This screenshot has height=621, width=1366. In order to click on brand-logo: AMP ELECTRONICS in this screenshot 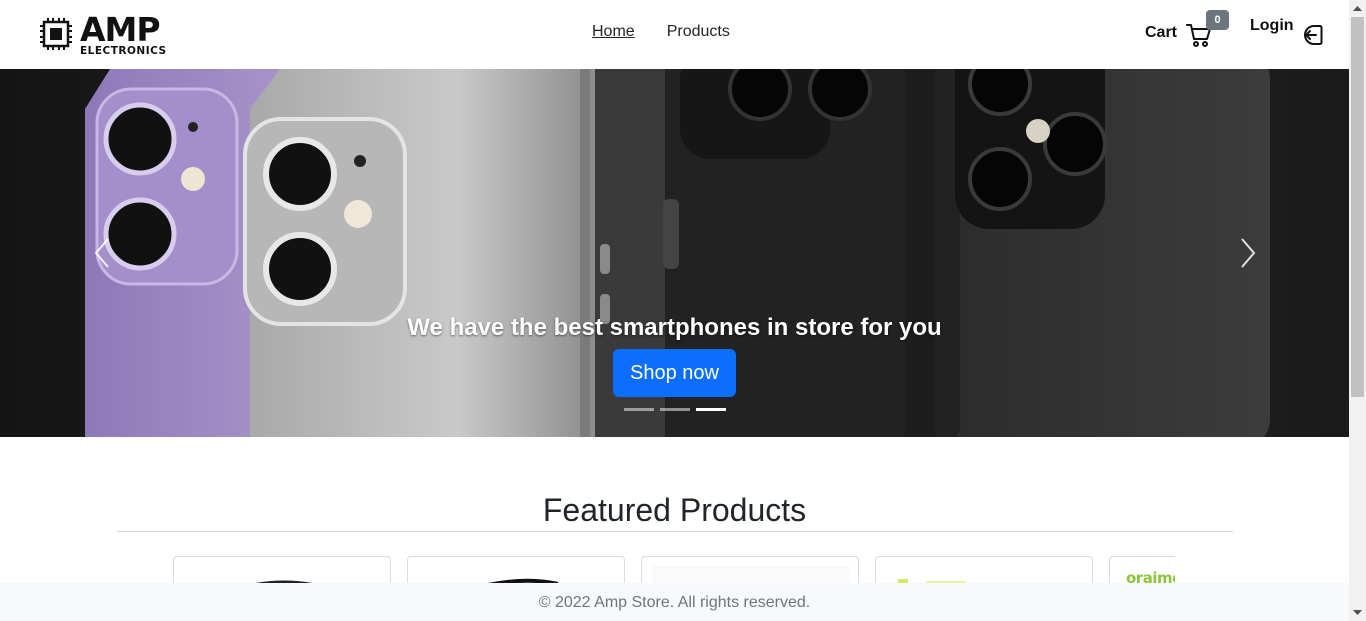, I will do `click(106, 34)`.